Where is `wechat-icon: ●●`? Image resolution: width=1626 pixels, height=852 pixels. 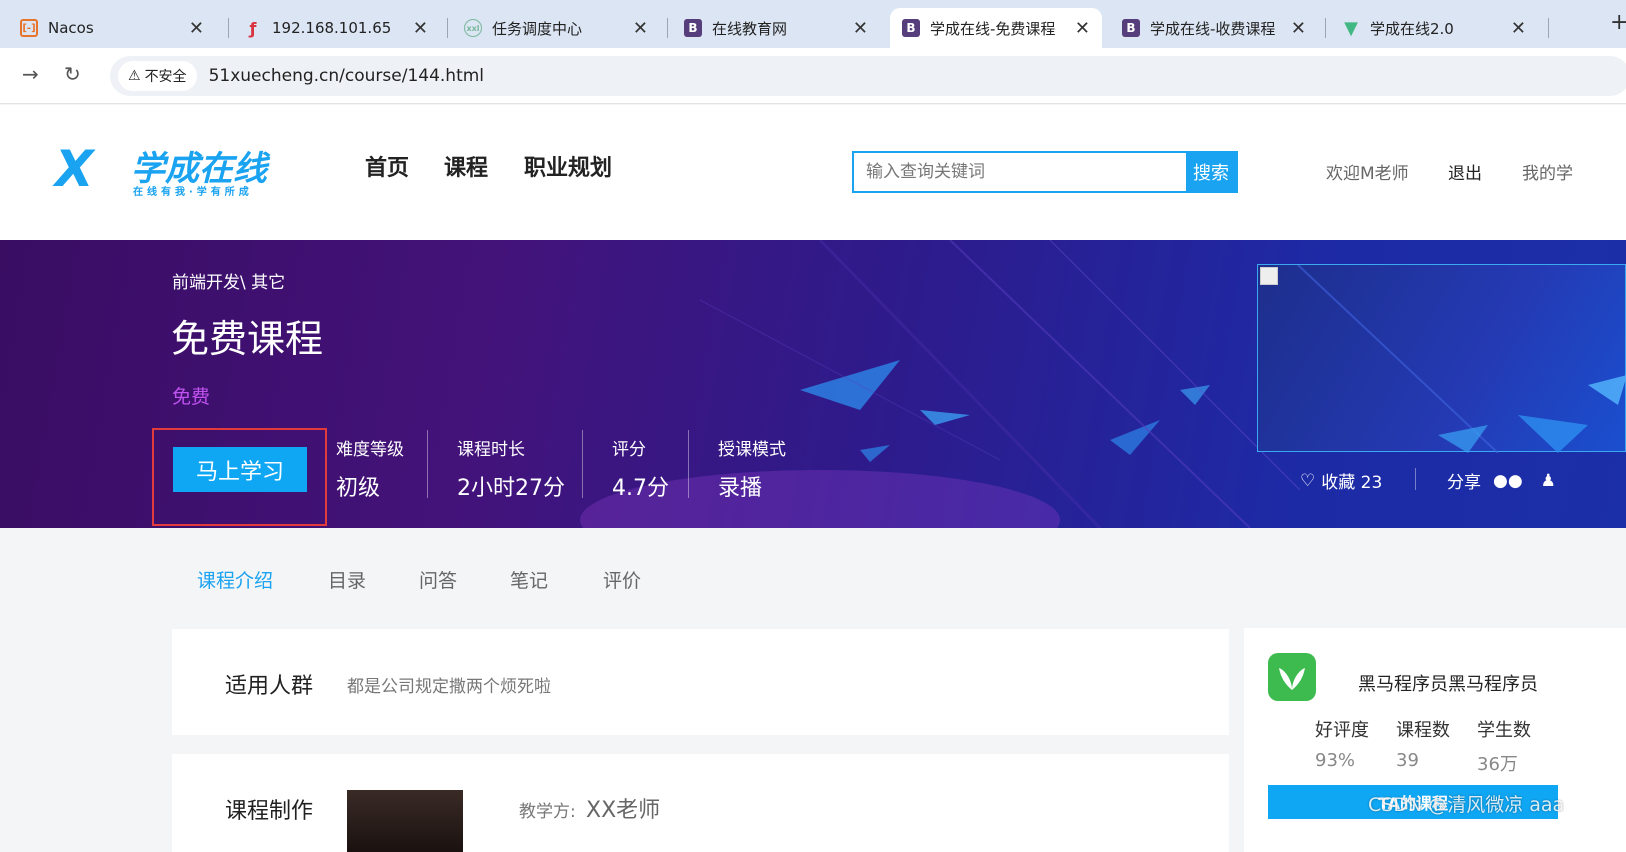
wechat-icon: ●● is located at coordinates (1508, 481).